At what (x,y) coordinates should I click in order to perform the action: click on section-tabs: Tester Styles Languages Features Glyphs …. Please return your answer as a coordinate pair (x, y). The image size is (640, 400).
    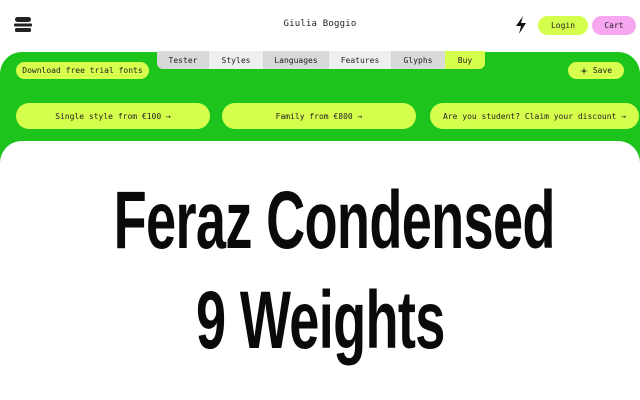
    Looking at the image, I should click on (321, 60).